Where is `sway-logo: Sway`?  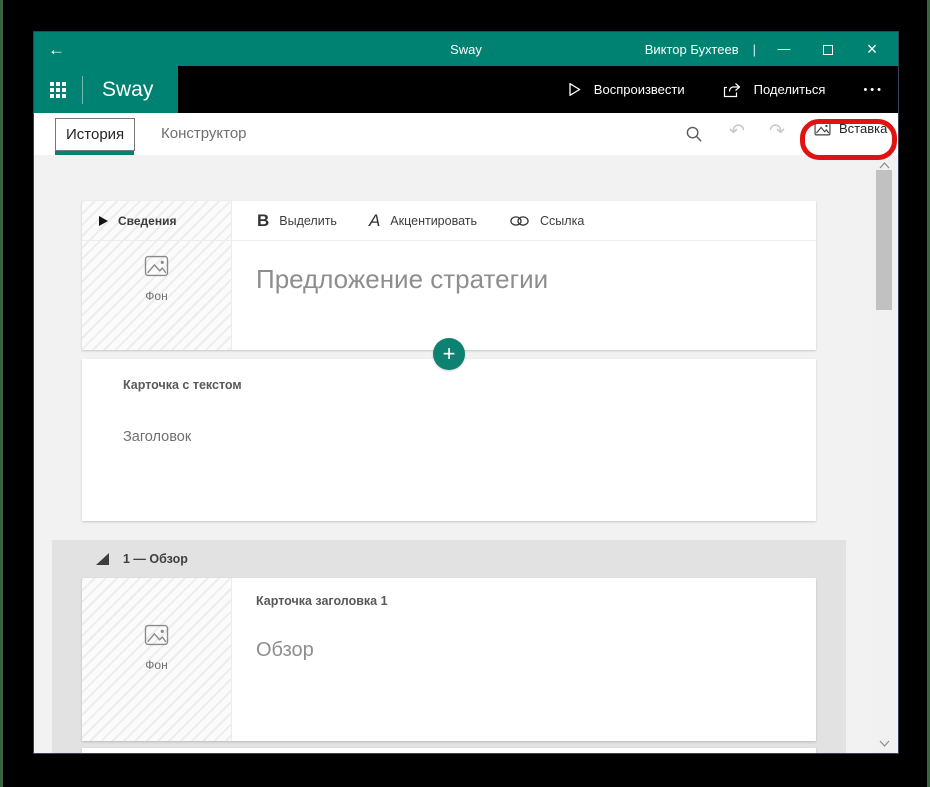
sway-logo: Sway is located at coordinates (128, 89).